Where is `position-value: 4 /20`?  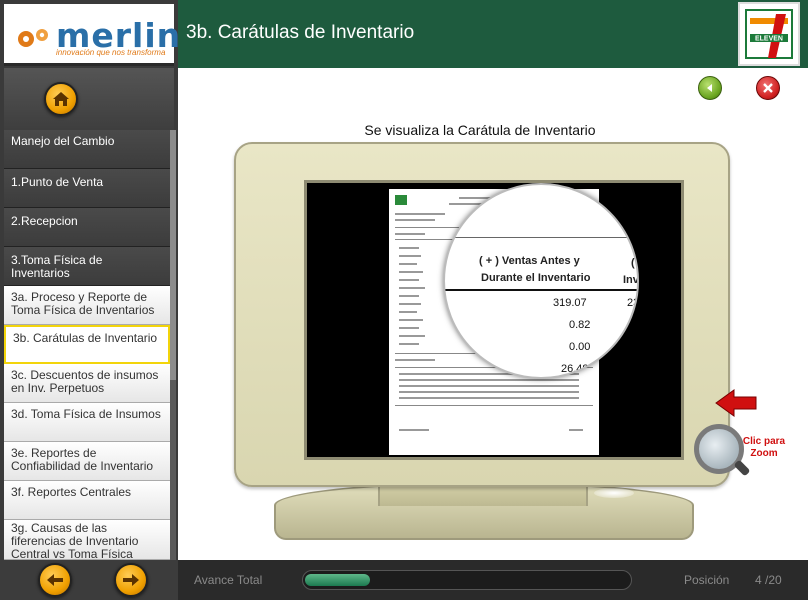 position-value: 4 /20 is located at coordinates (768, 580).